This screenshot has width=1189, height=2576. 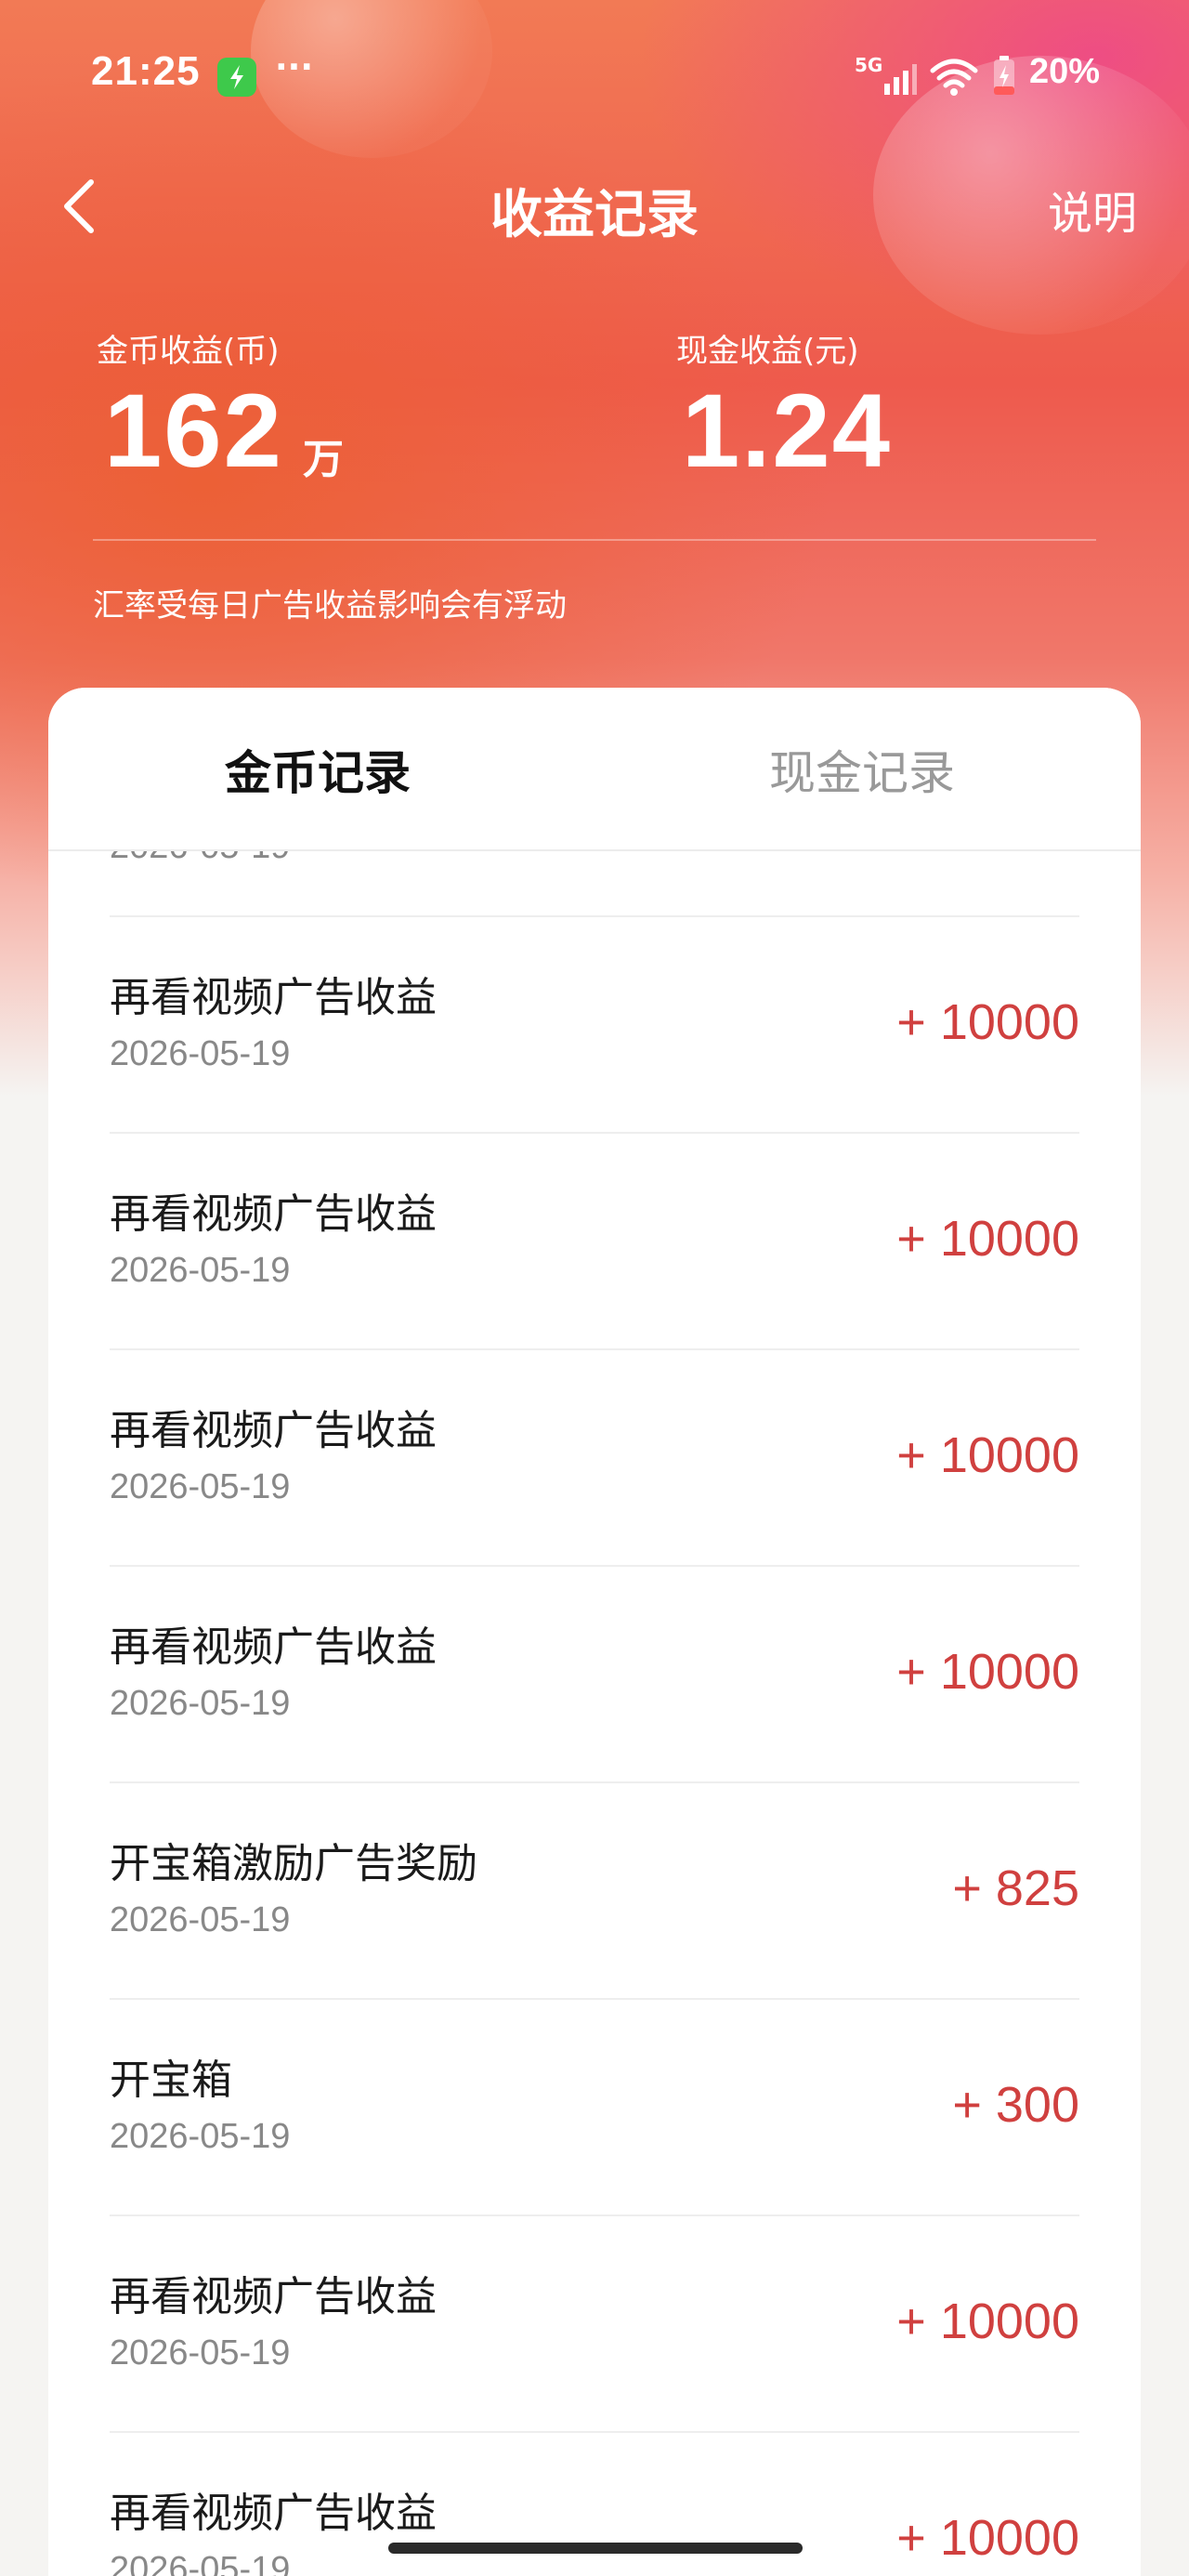 What do you see at coordinates (189, 351) in the screenshot?
I see `coin-earnings-label: 金币收益(币)` at bounding box center [189, 351].